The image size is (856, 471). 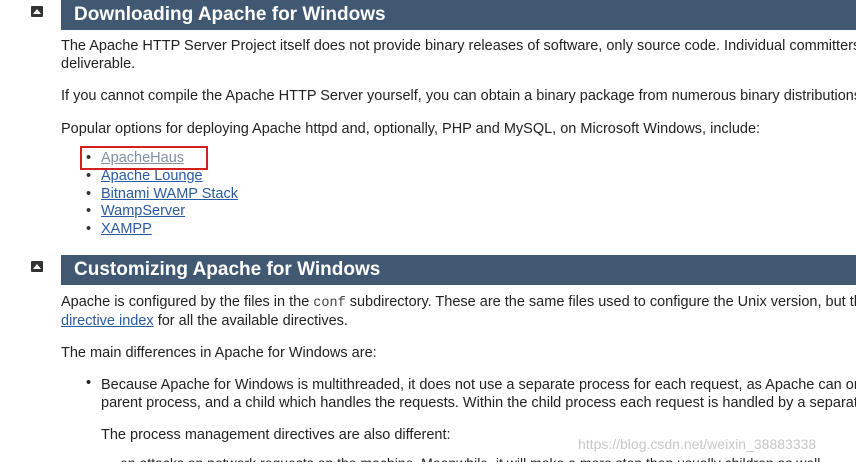 I want to click on conf-code: conf, so click(x=329, y=303).